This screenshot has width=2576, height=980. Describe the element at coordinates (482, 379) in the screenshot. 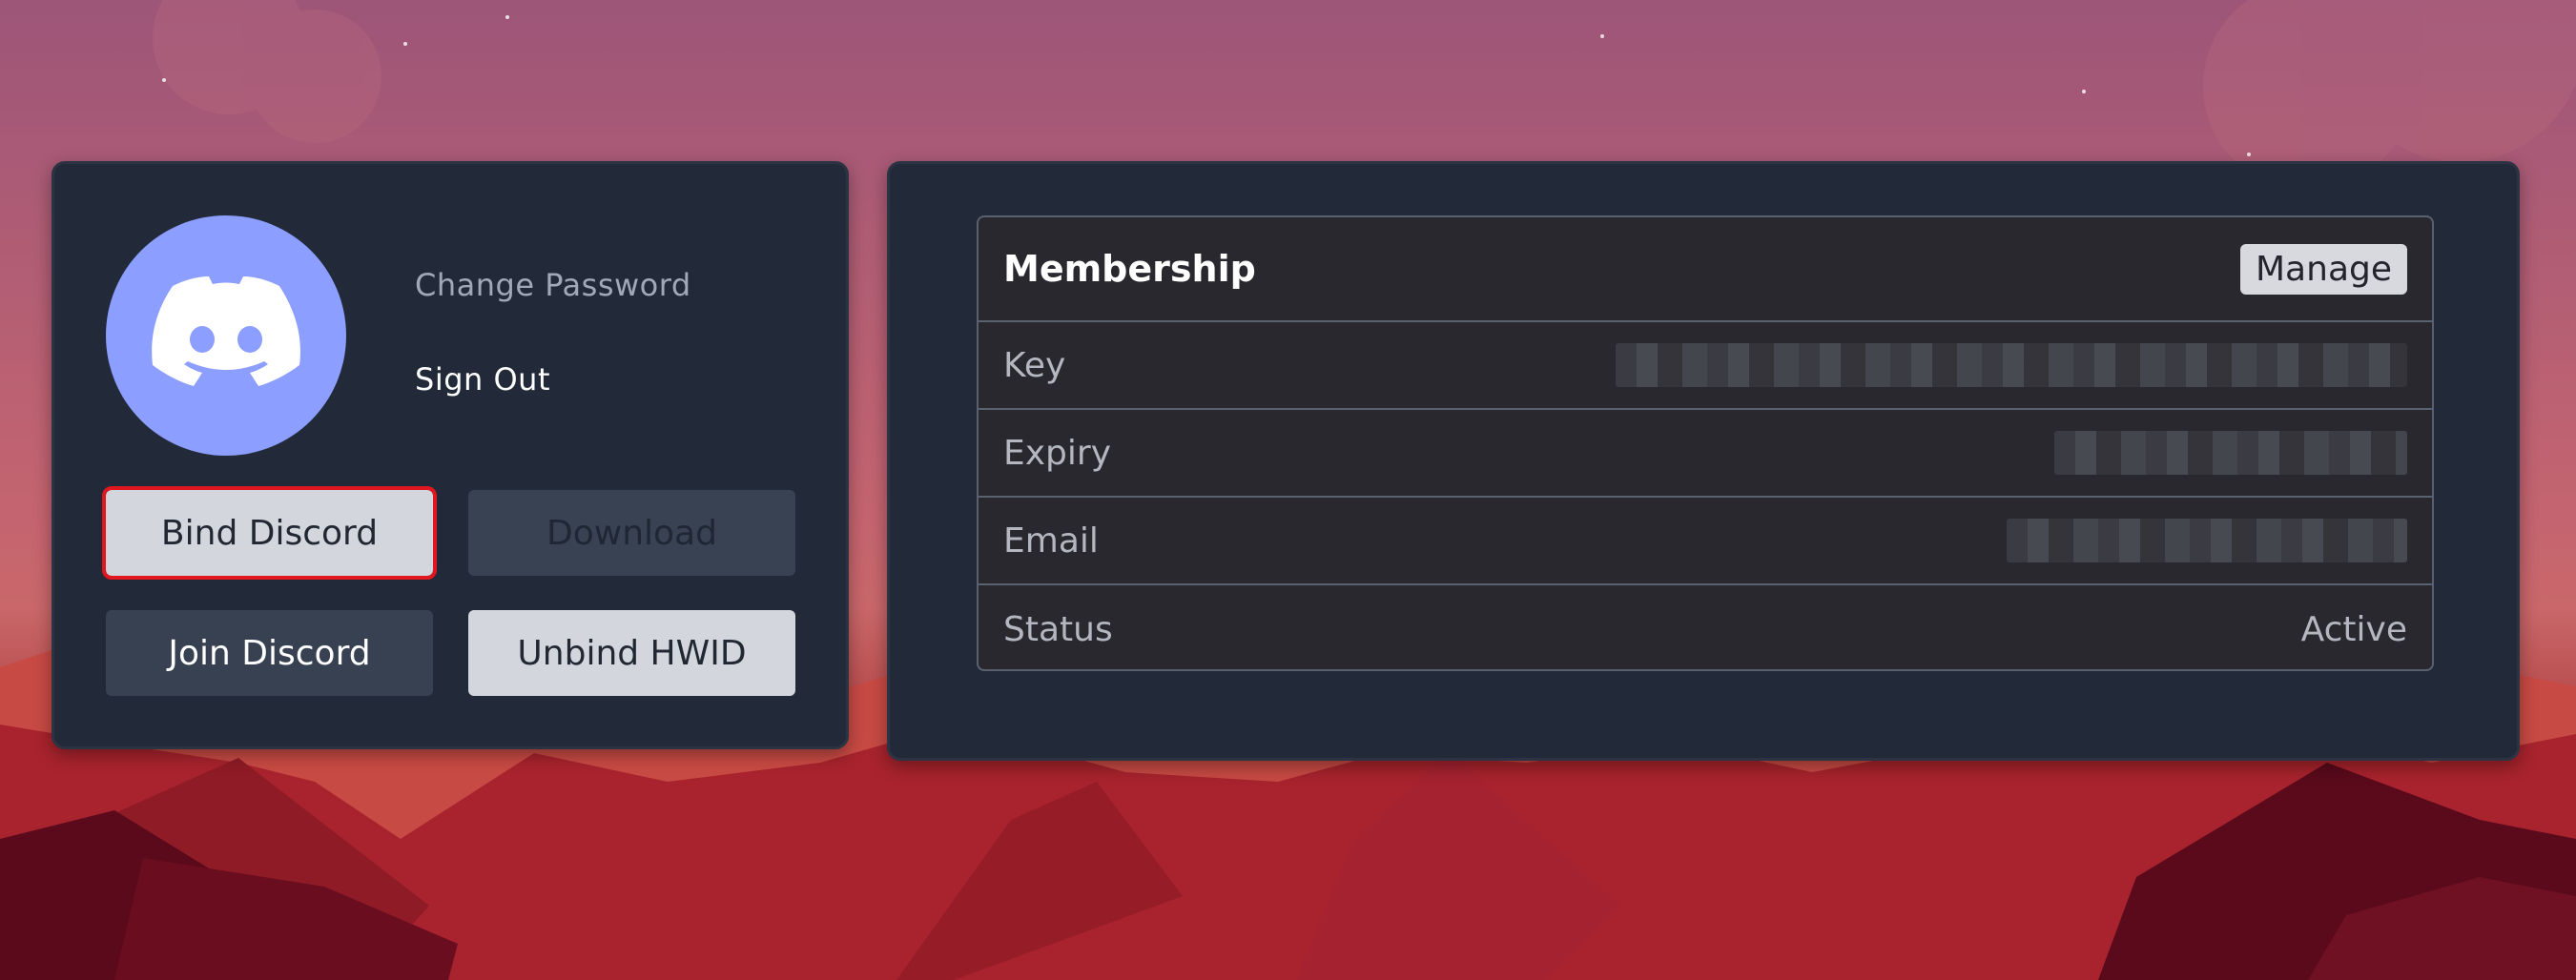

I see `sign-out-link: Sign Out` at that location.